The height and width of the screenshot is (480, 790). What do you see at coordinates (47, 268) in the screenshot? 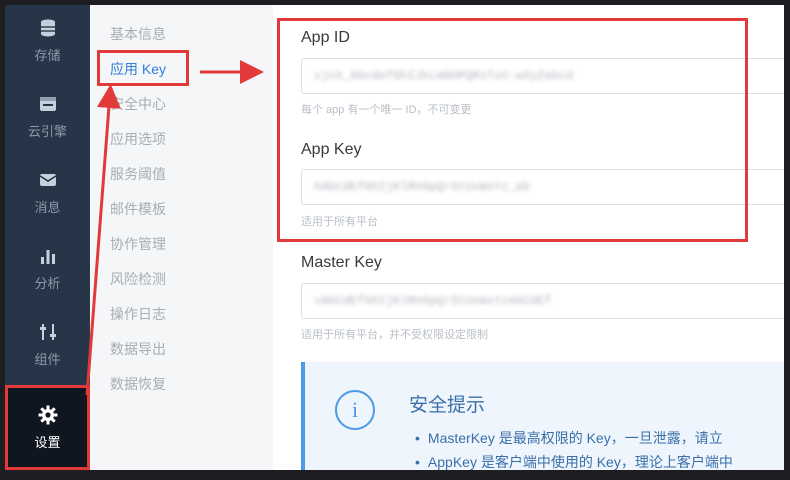
I see `sidebar-item-analytics: 分析` at bounding box center [47, 268].